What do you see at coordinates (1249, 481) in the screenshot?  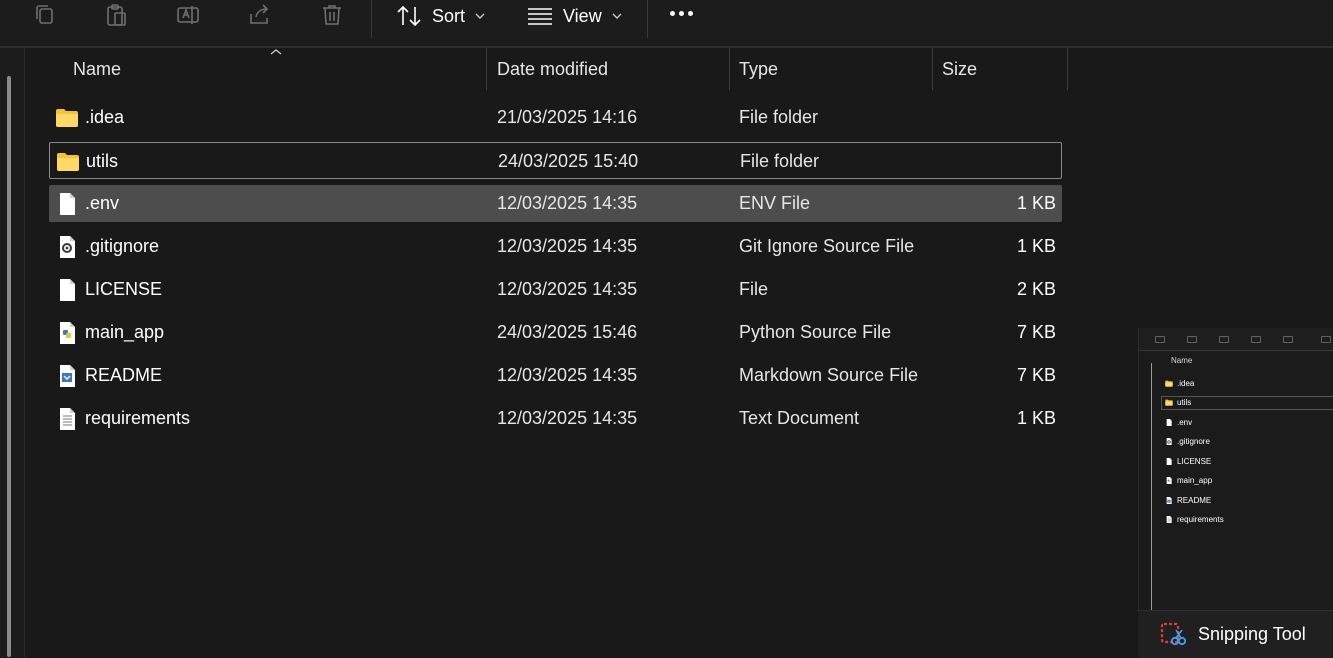 I see `thumbnail-row: main_app` at bounding box center [1249, 481].